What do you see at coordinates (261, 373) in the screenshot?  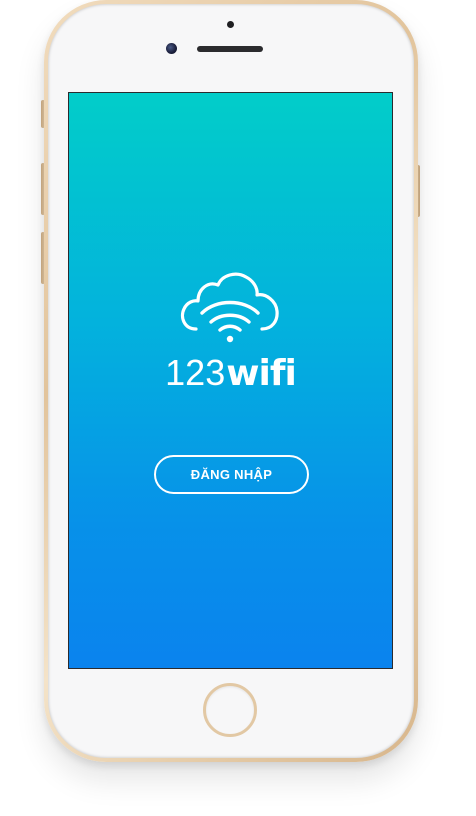 I see `logo-word: wifi` at bounding box center [261, 373].